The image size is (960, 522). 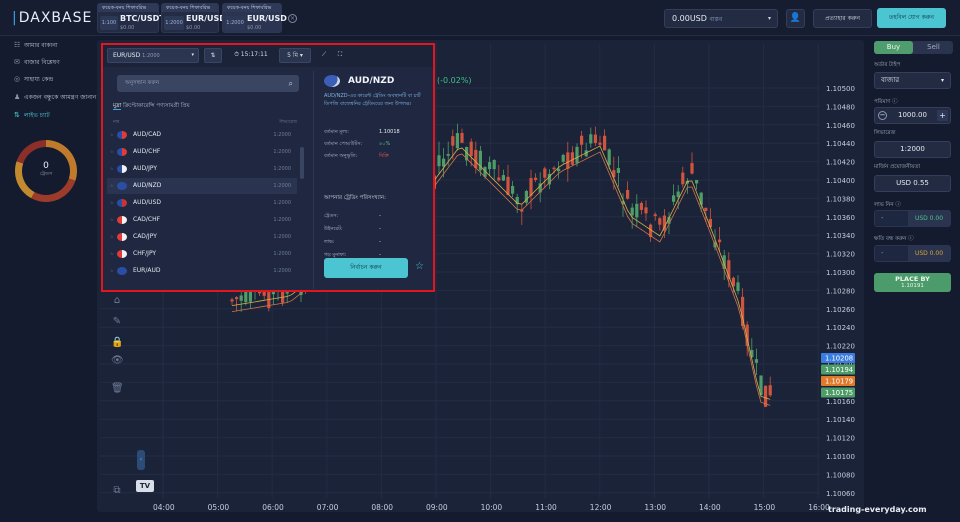 What do you see at coordinates (912, 218) in the screenshot?
I see `take-profit-input: - USD 0.00` at bounding box center [912, 218].